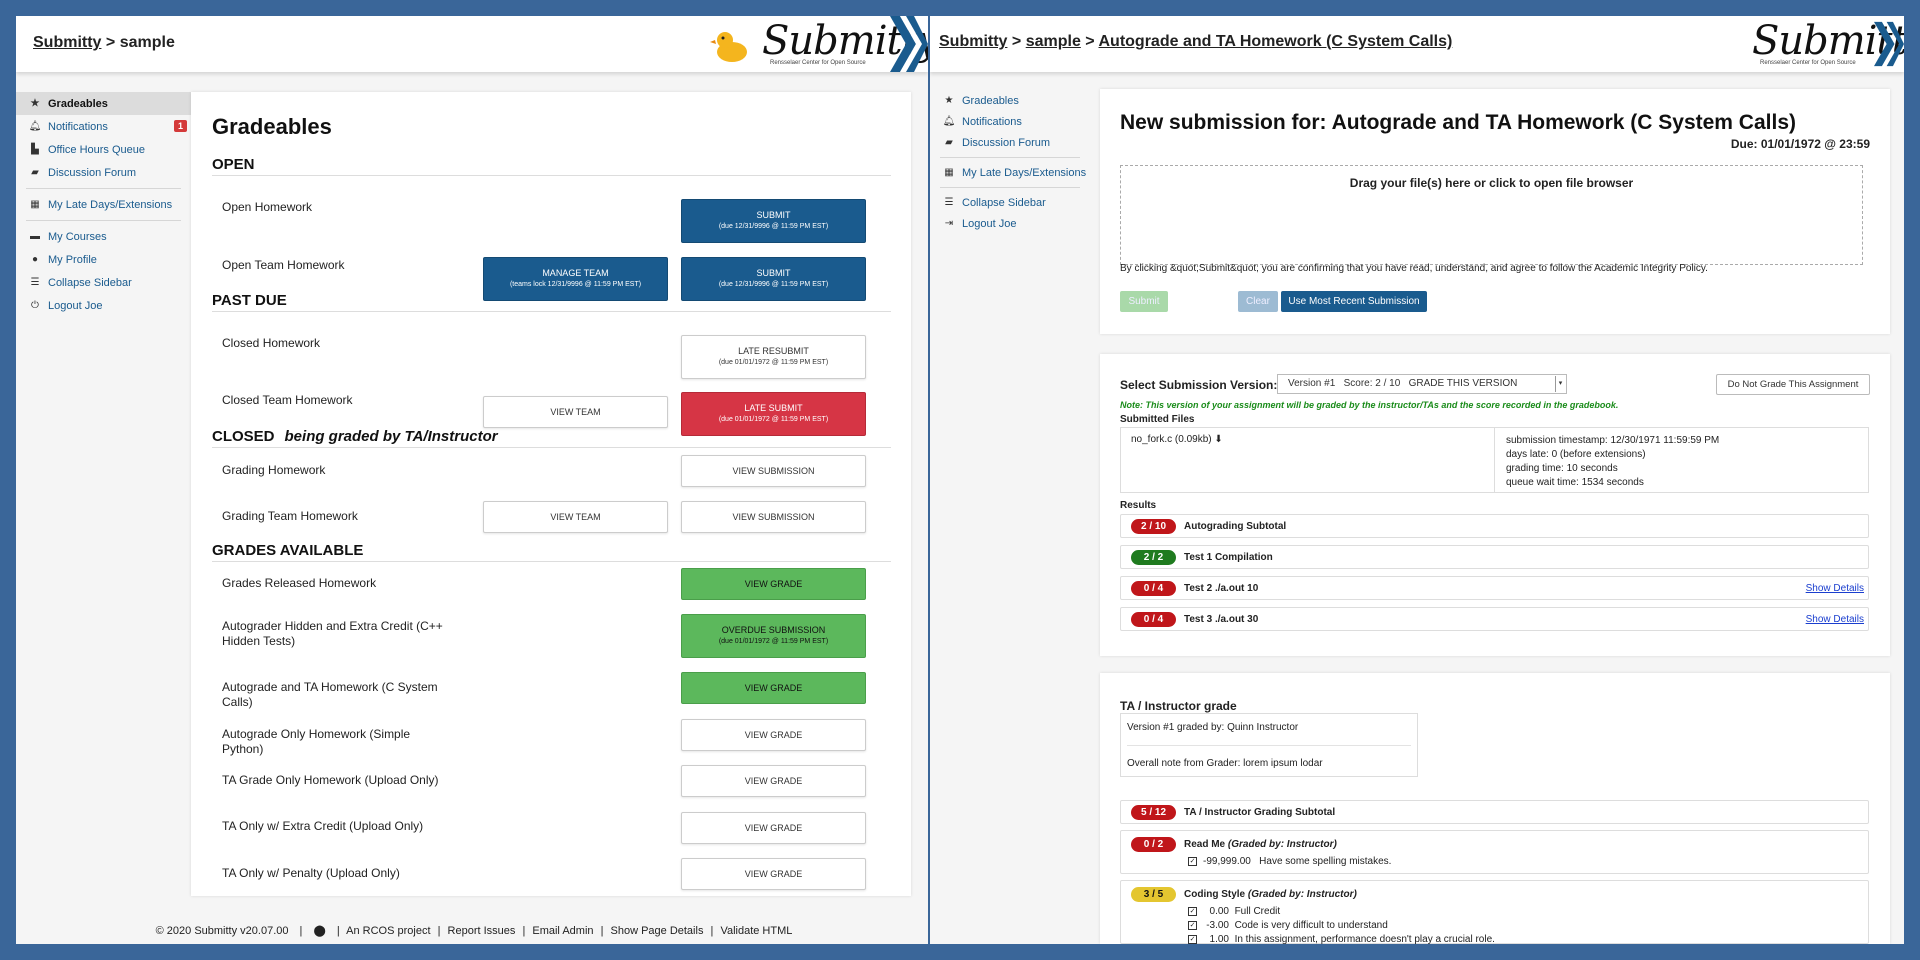  What do you see at coordinates (551, 166) in the screenshot?
I see `section-open: OPEN` at bounding box center [551, 166].